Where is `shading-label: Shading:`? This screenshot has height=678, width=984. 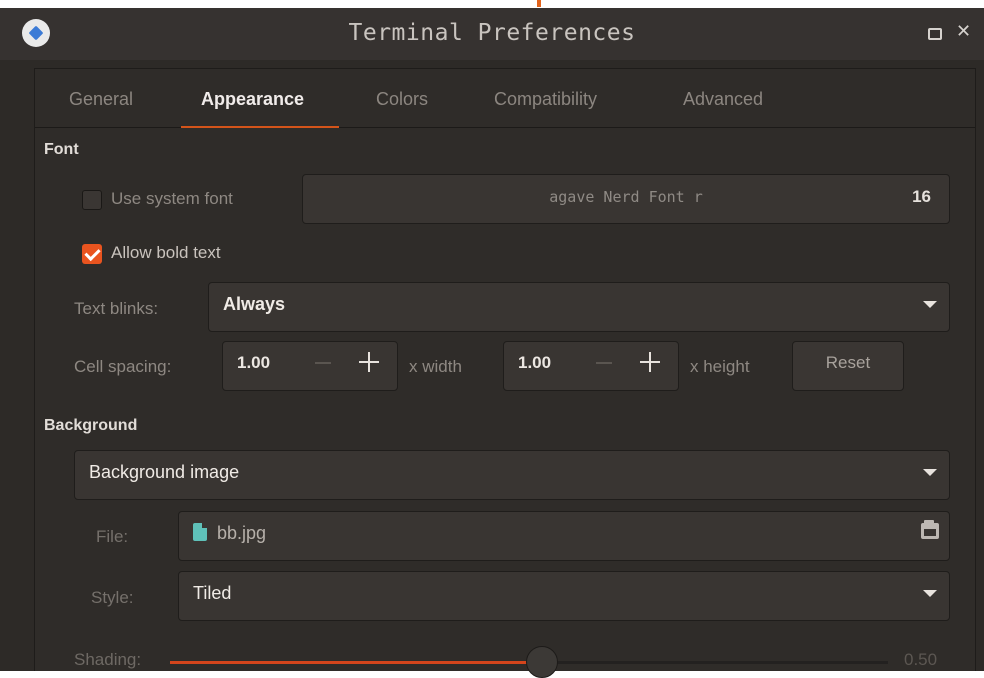
shading-label: Shading: is located at coordinates (108, 659).